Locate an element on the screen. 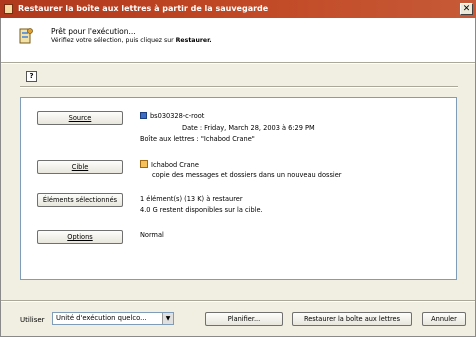 The image size is (476, 337). selected-items-button-label: Éléments sélectionnés is located at coordinates (80, 200).